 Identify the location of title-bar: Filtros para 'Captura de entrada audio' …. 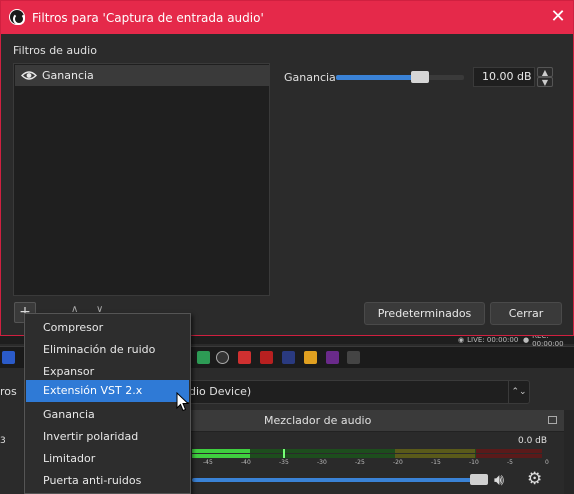
(287, 17).